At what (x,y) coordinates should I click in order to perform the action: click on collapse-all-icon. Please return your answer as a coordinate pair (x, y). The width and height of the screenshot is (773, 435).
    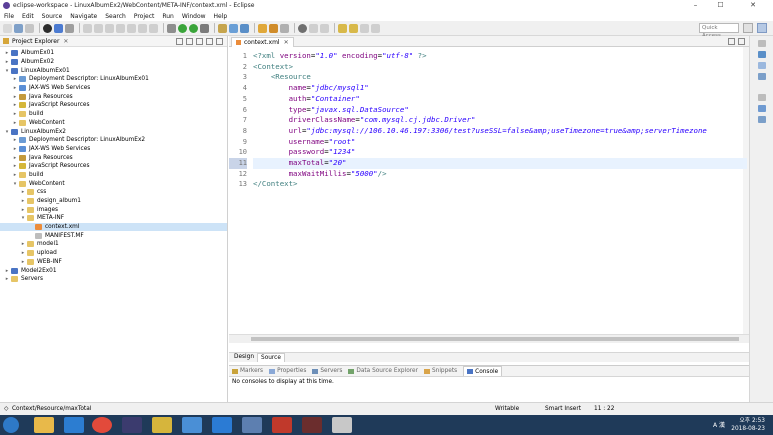
    Looking at the image, I should click on (179, 41).